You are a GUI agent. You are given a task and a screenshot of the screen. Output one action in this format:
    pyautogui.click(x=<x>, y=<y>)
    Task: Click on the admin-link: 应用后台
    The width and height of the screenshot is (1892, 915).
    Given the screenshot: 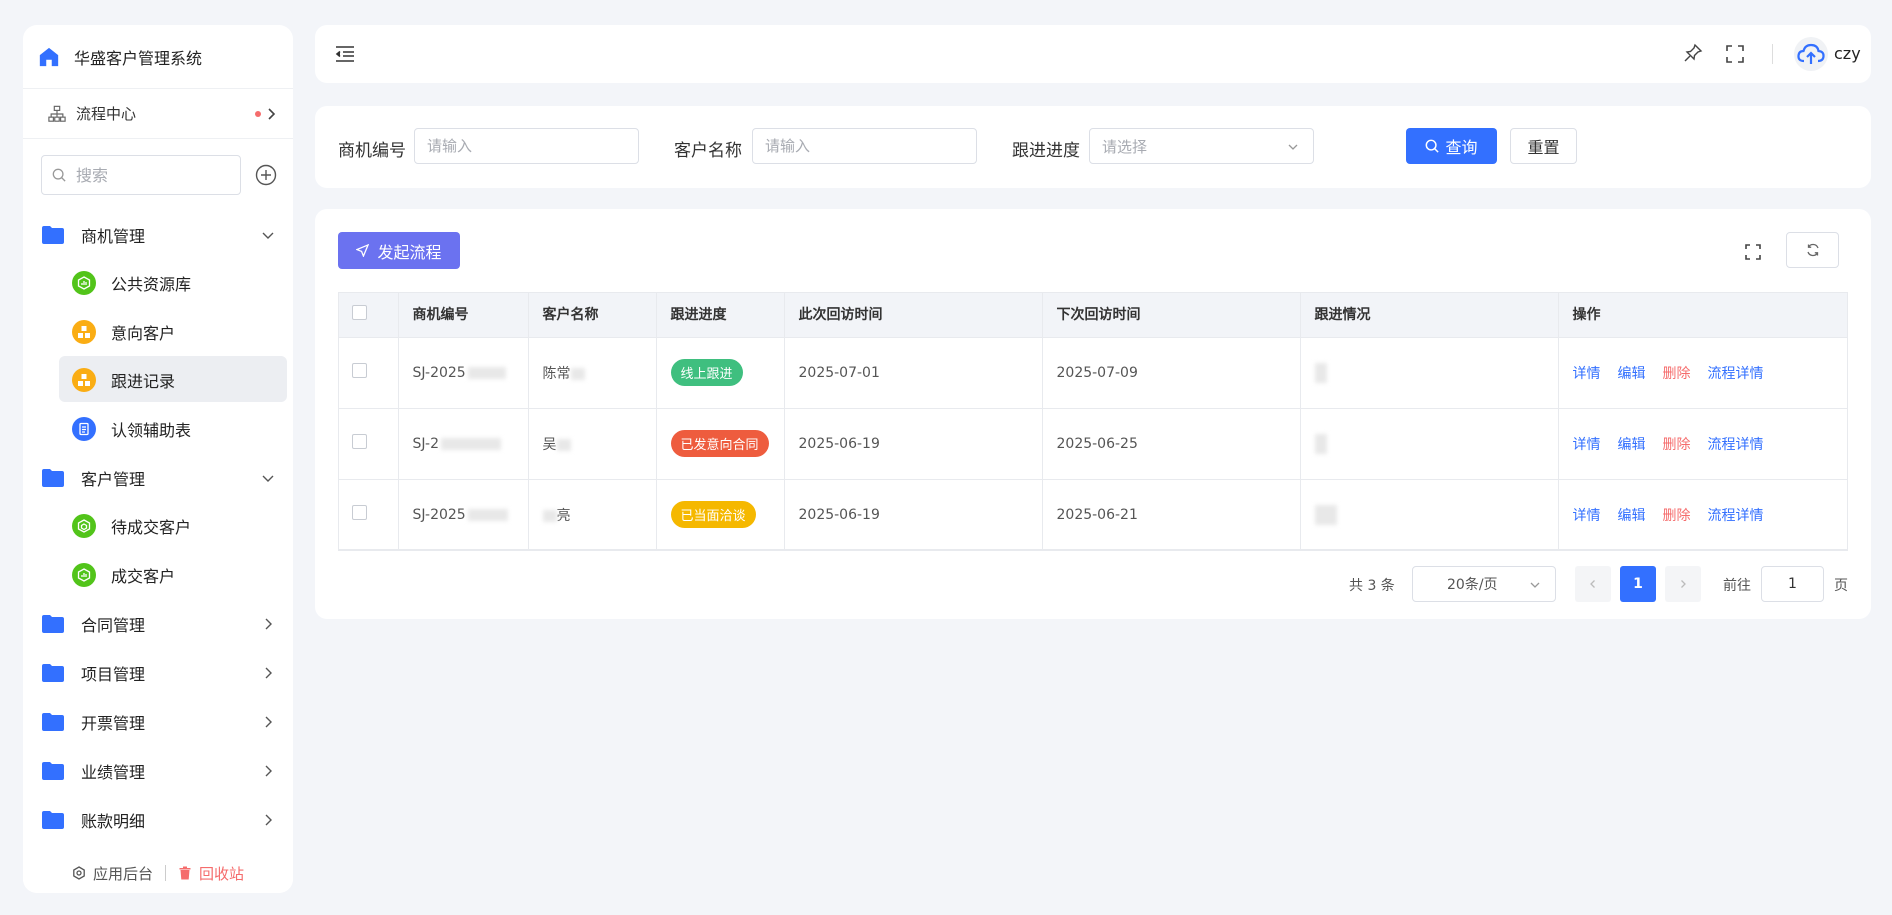 What is the action you would take?
    pyautogui.click(x=112, y=873)
    